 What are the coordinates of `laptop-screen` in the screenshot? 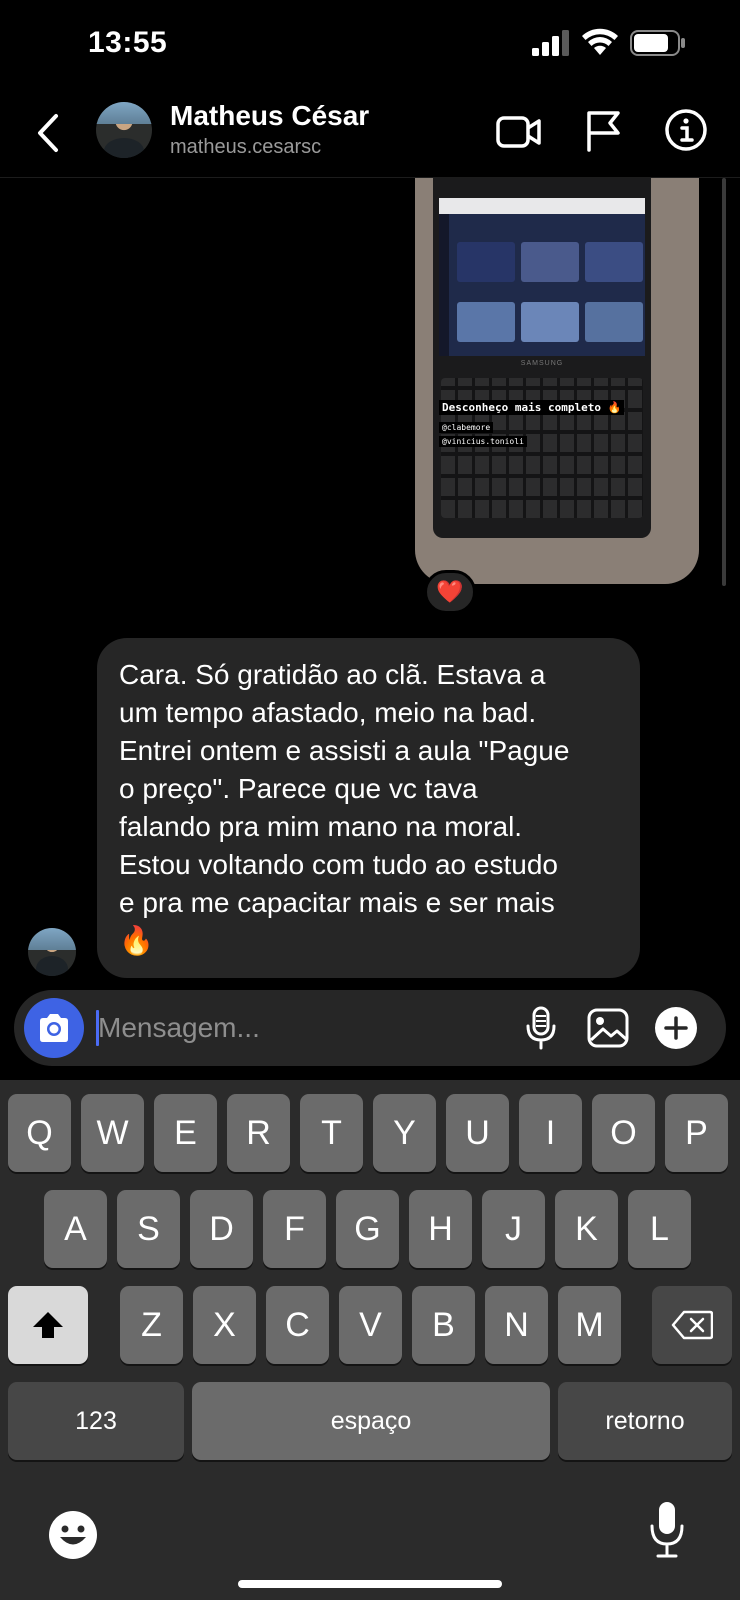 It's located at (542, 277).